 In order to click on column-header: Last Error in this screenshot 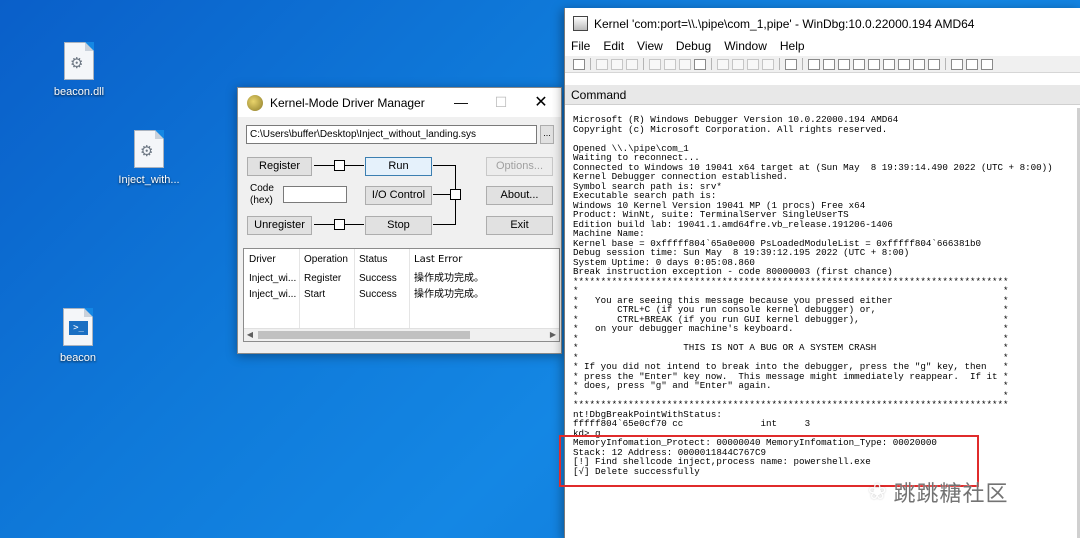, I will do `click(484, 260)`.